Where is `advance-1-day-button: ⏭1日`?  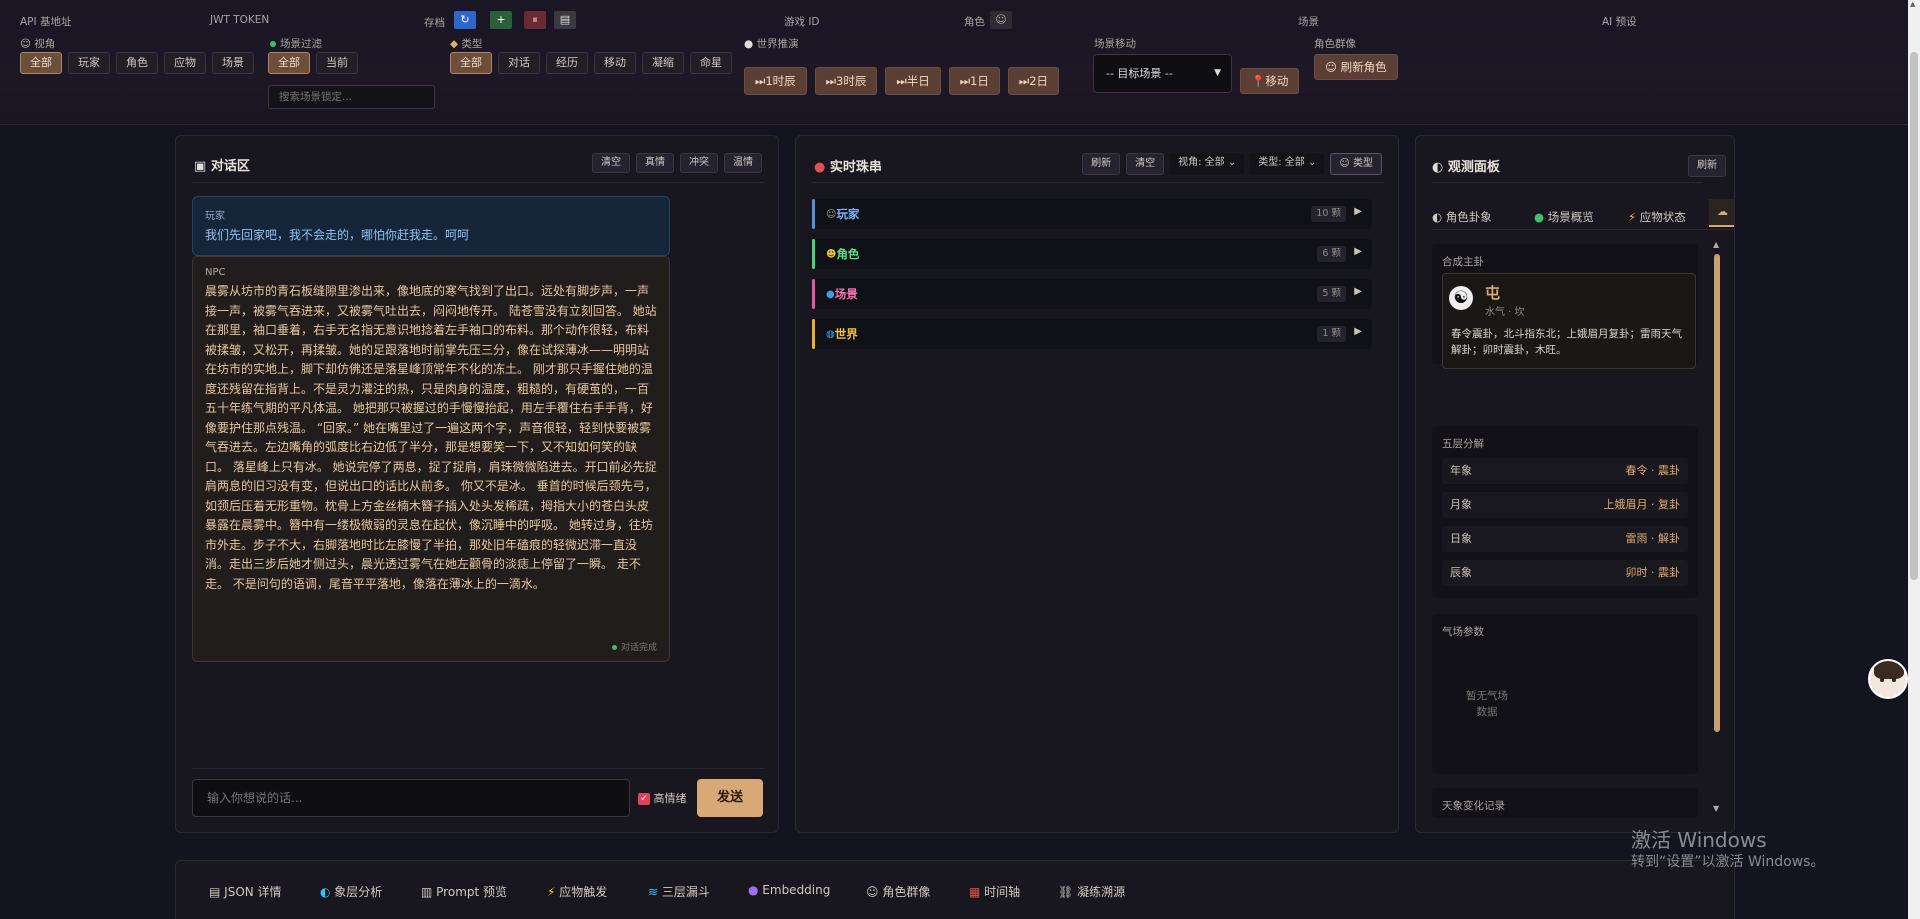 advance-1-day-button: ⏭1日 is located at coordinates (974, 81).